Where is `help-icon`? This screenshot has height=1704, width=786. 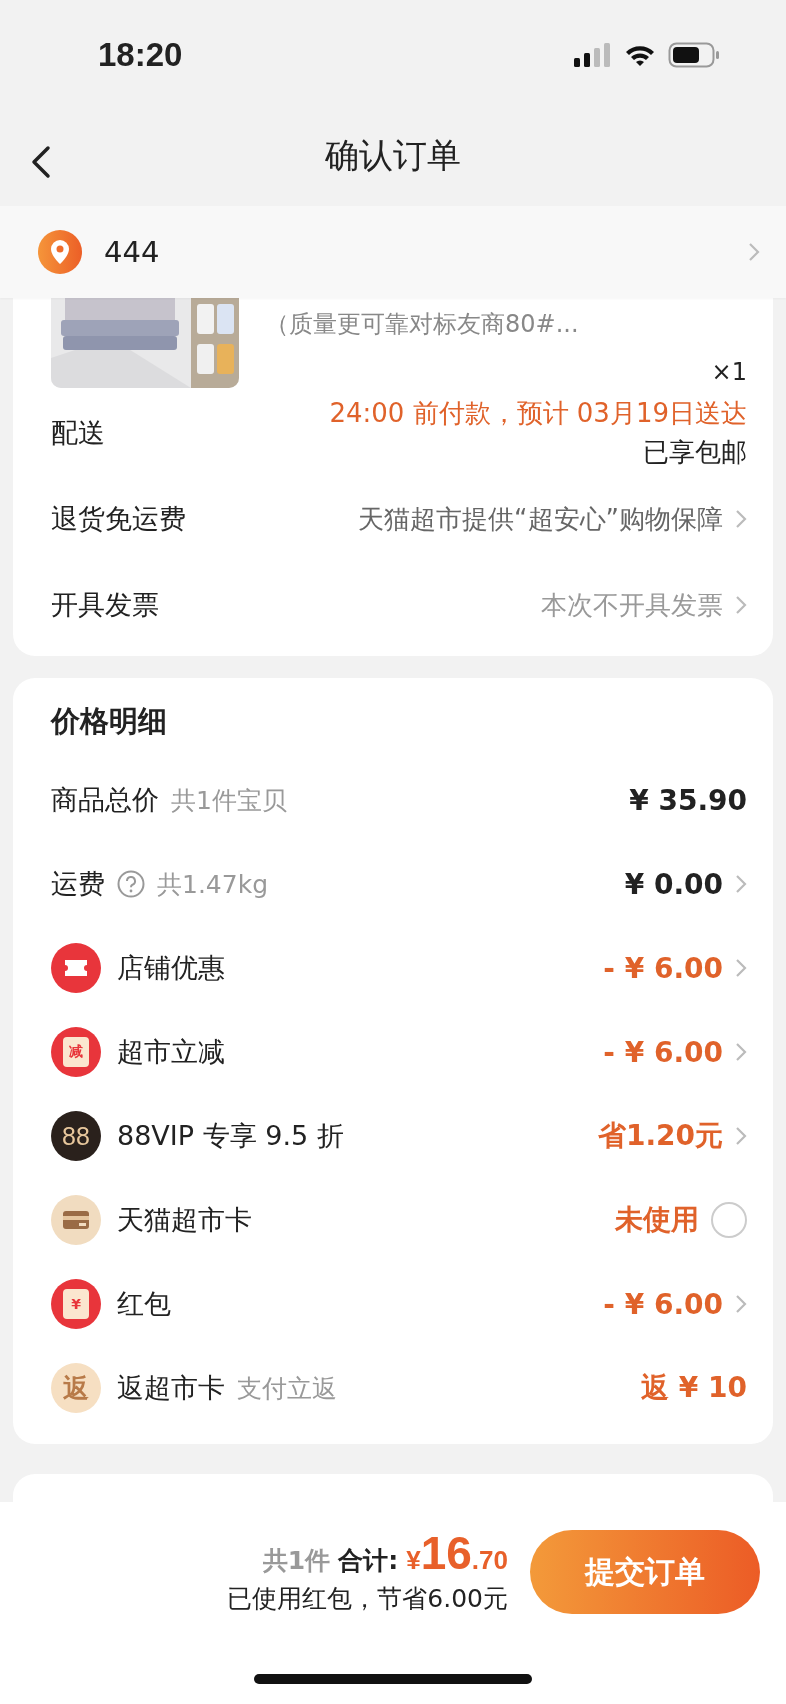
help-icon is located at coordinates (131, 884).